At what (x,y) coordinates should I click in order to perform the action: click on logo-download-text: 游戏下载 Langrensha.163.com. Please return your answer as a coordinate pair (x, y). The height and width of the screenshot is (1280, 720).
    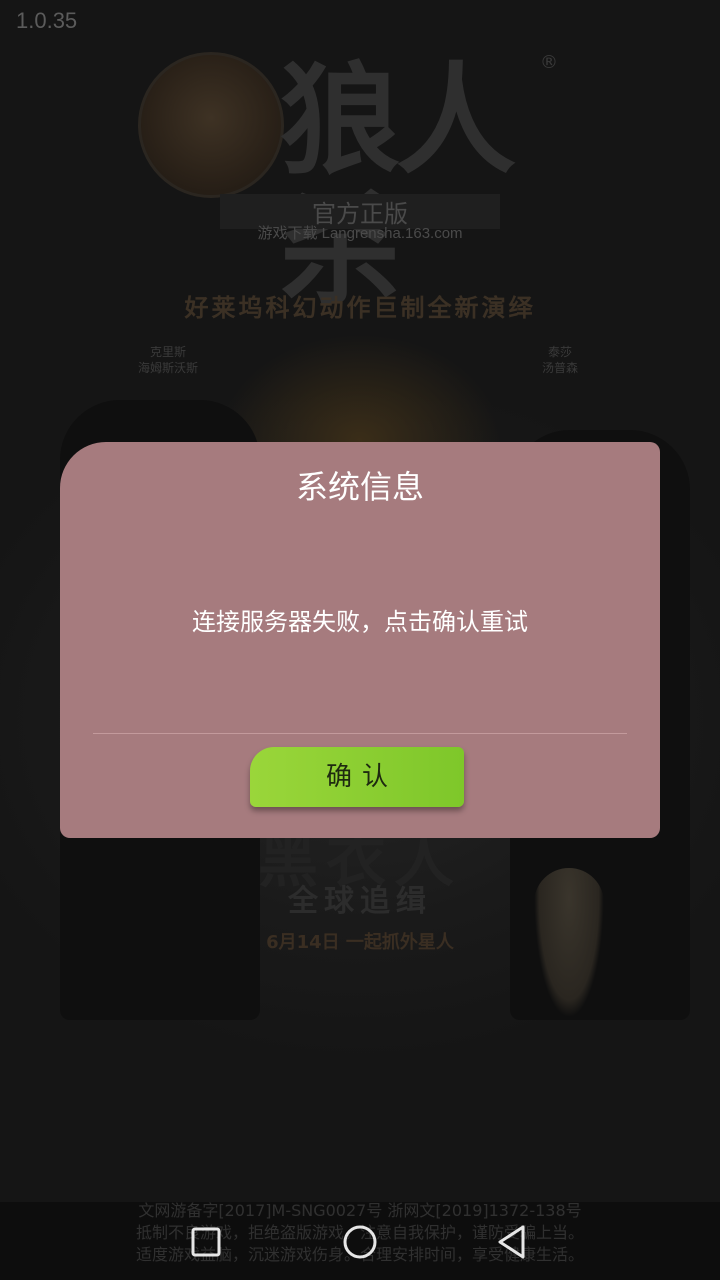
    Looking at the image, I should click on (360, 233).